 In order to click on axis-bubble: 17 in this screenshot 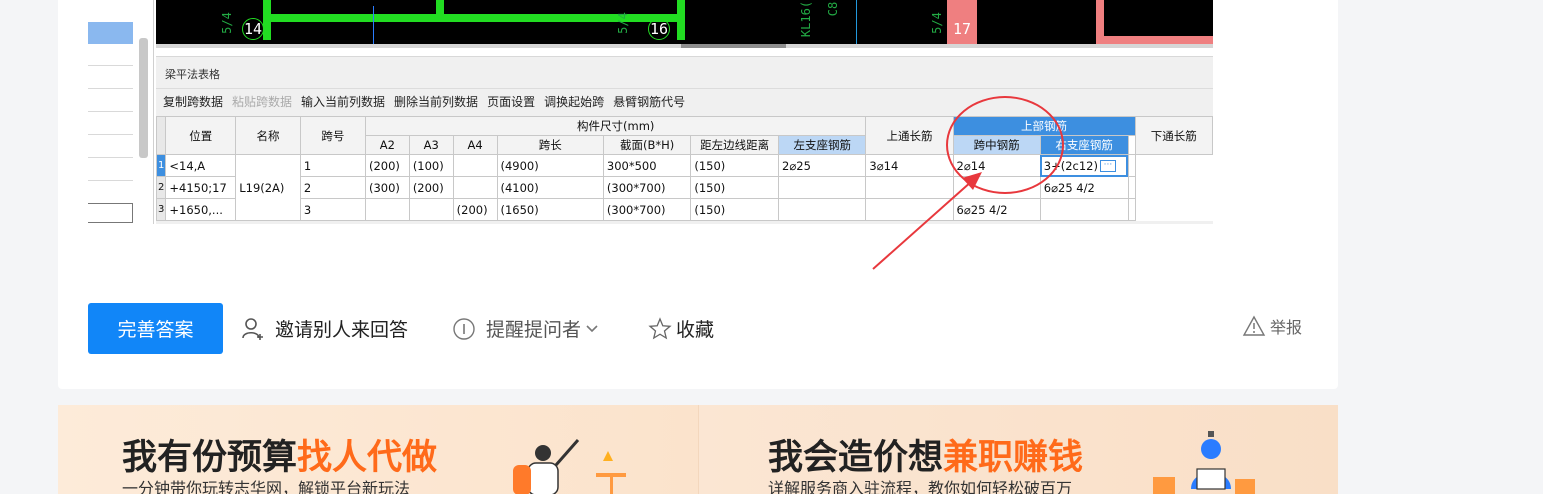, I will do `click(962, 29)`.